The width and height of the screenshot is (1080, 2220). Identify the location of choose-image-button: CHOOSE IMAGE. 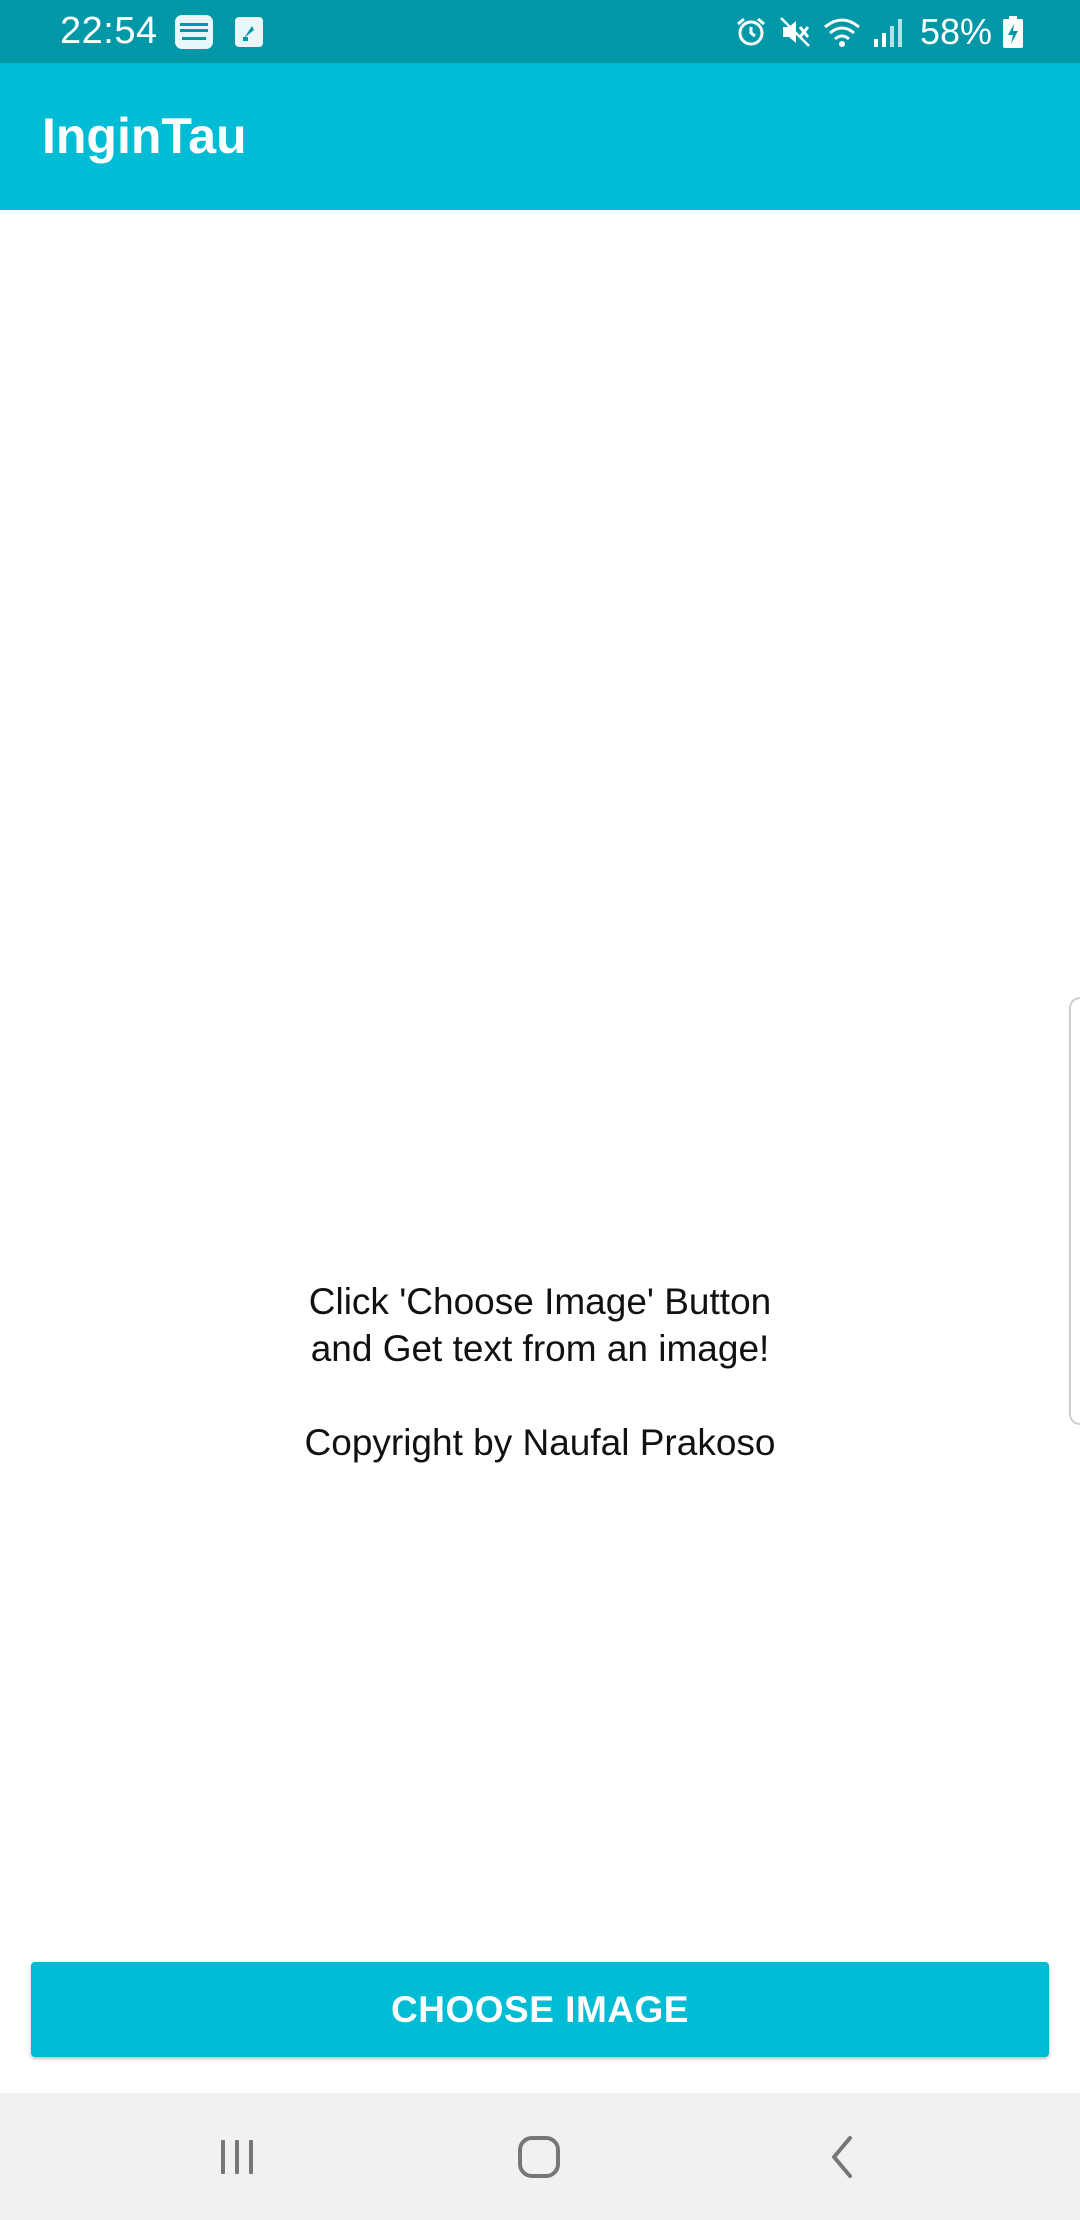
(540, 2009).